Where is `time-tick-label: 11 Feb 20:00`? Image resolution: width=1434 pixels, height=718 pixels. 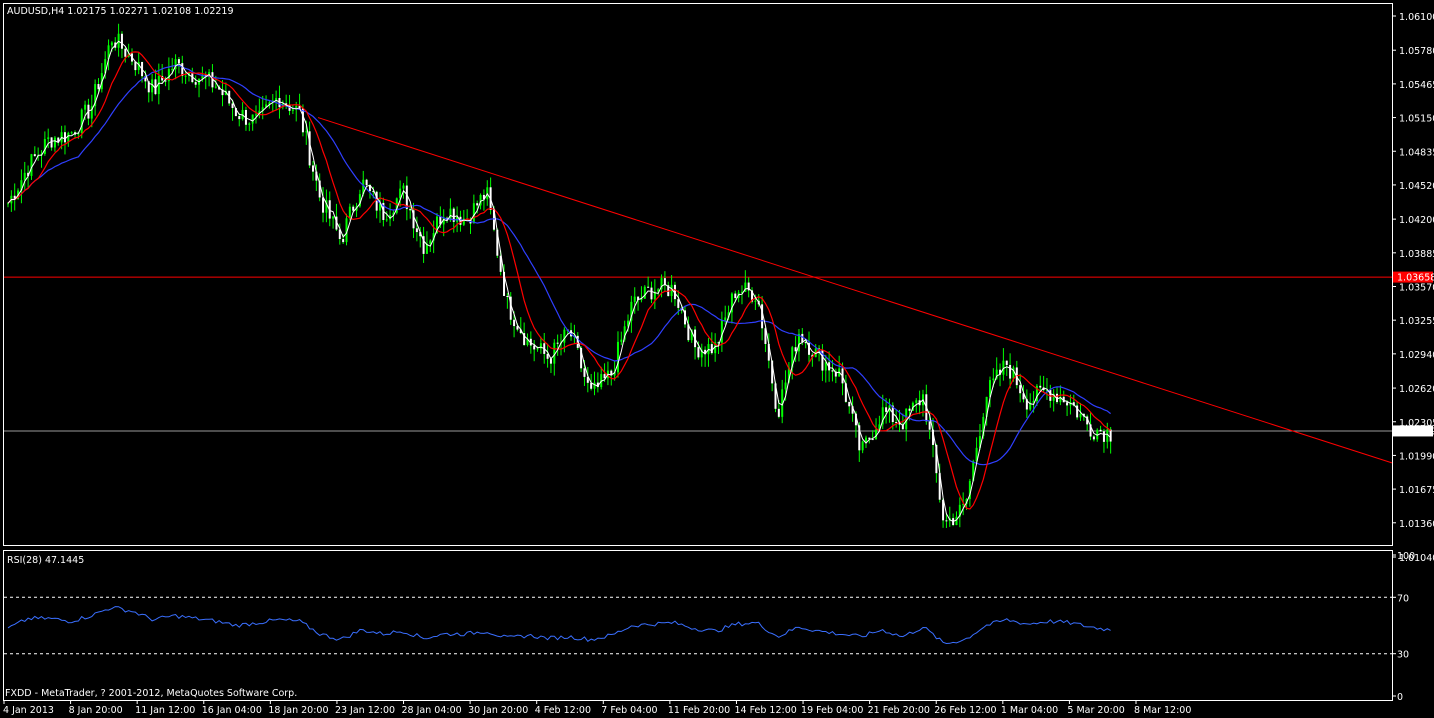
time-tick-label: 11 Feb 20:00 is located at coordinates (699, 710).